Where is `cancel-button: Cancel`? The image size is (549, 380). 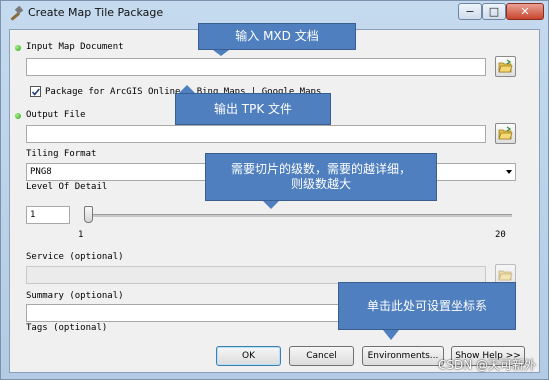 cancel-button: Cancel is located at coordinates (321, 356).